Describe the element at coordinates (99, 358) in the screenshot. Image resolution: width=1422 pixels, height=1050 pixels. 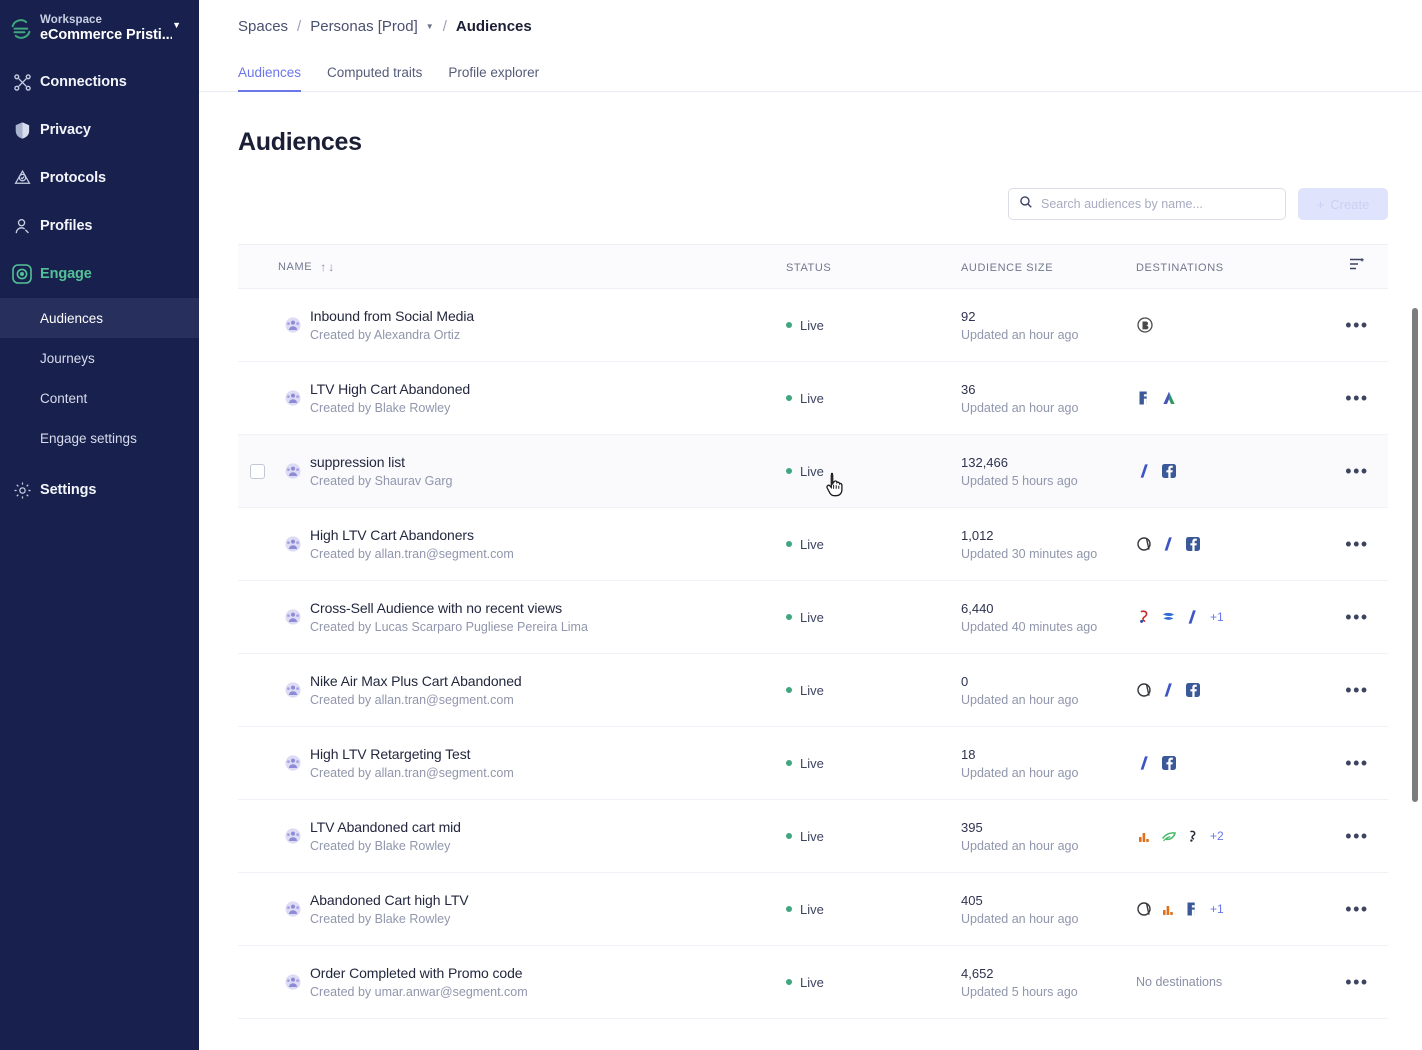
I see `sidebar-subitem-journeys: Journeys` at that location.